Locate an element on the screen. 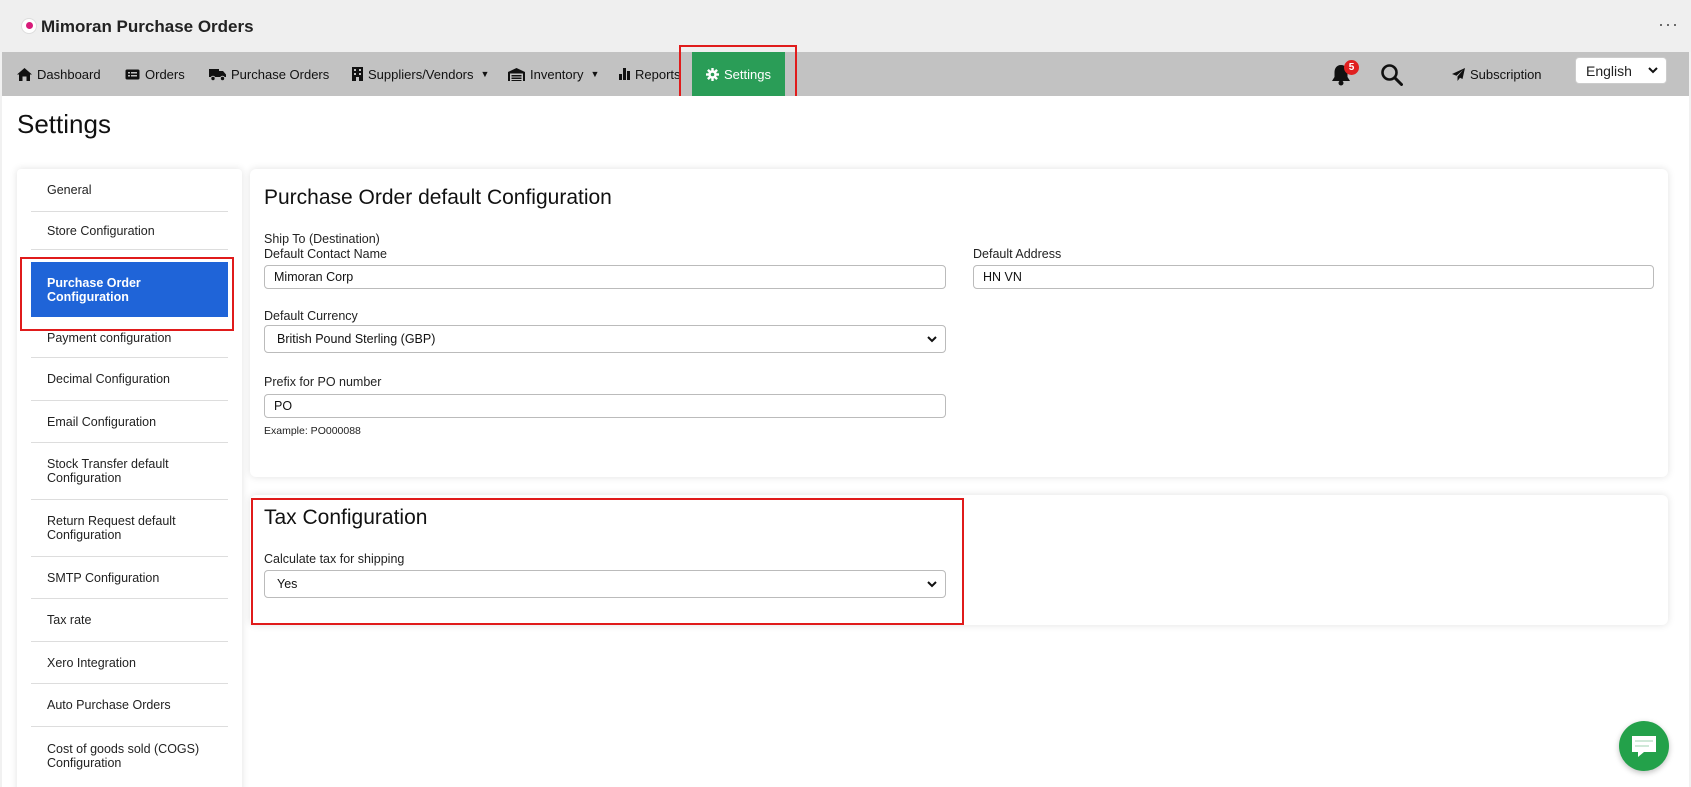  building-icon is located at coordinates (357, 74).